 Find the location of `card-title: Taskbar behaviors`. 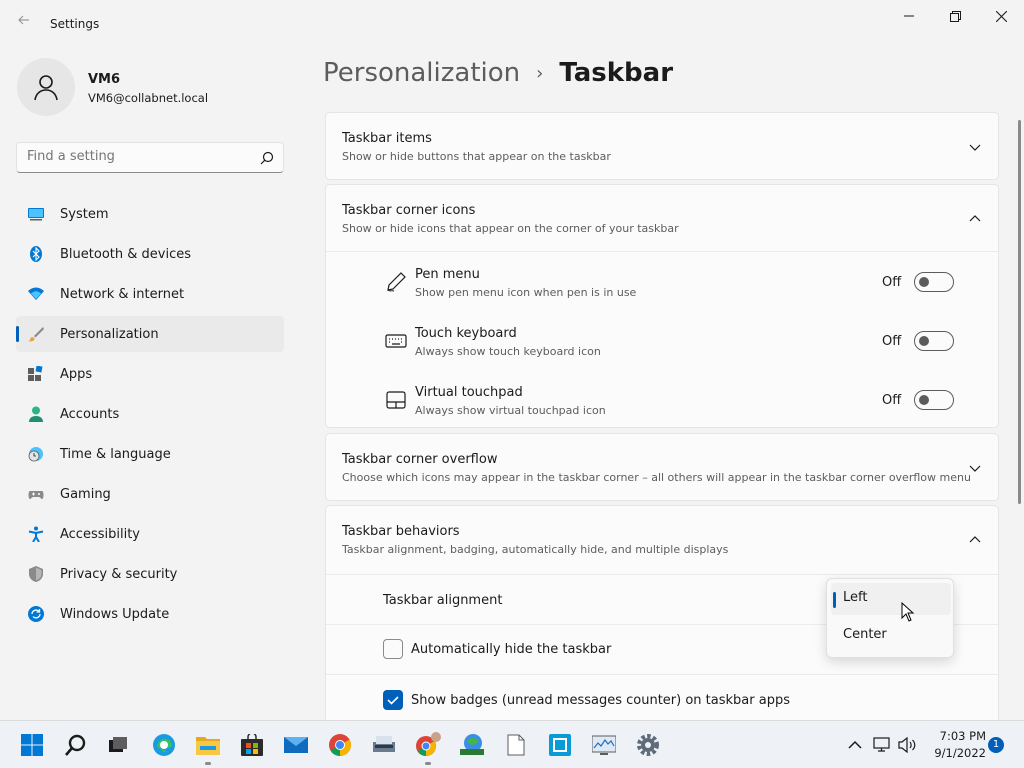

card-title: Taskbar behaviors is located at coordinates (401, 531).